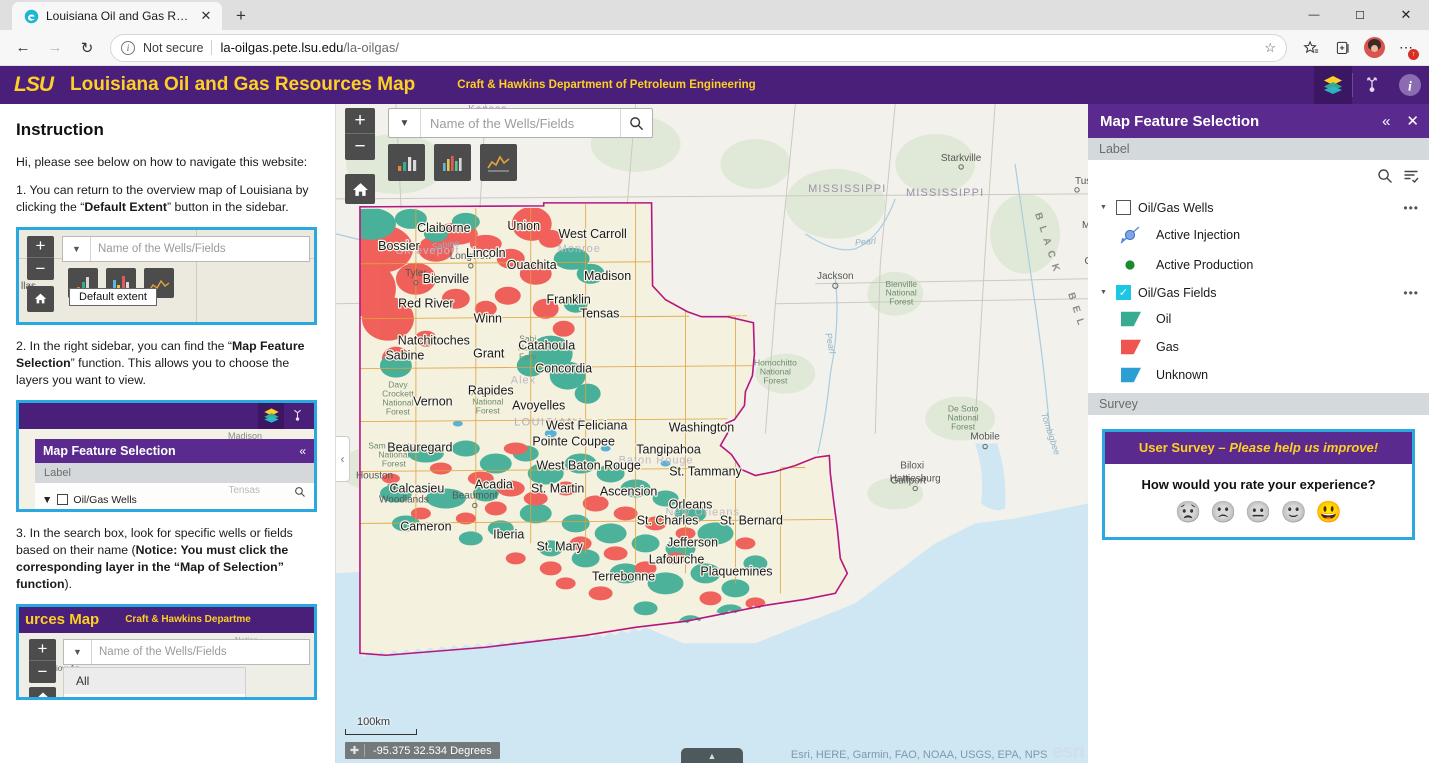 The image size is (1429, 763). What do you see at coordinates (1406, 48) in the screenshot?
I see `settings-more-icon: ⋯ ↑` at bounding box center [1406, 48].